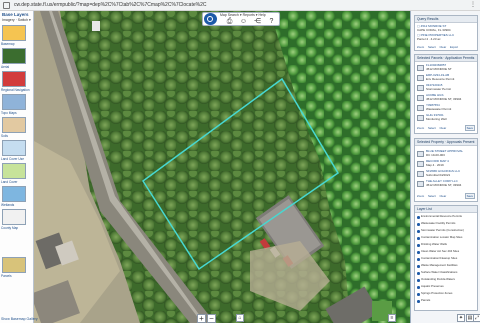 This screenshot has width=480, height=323. I want to click on regional-nav-tile, so click(14, 79).